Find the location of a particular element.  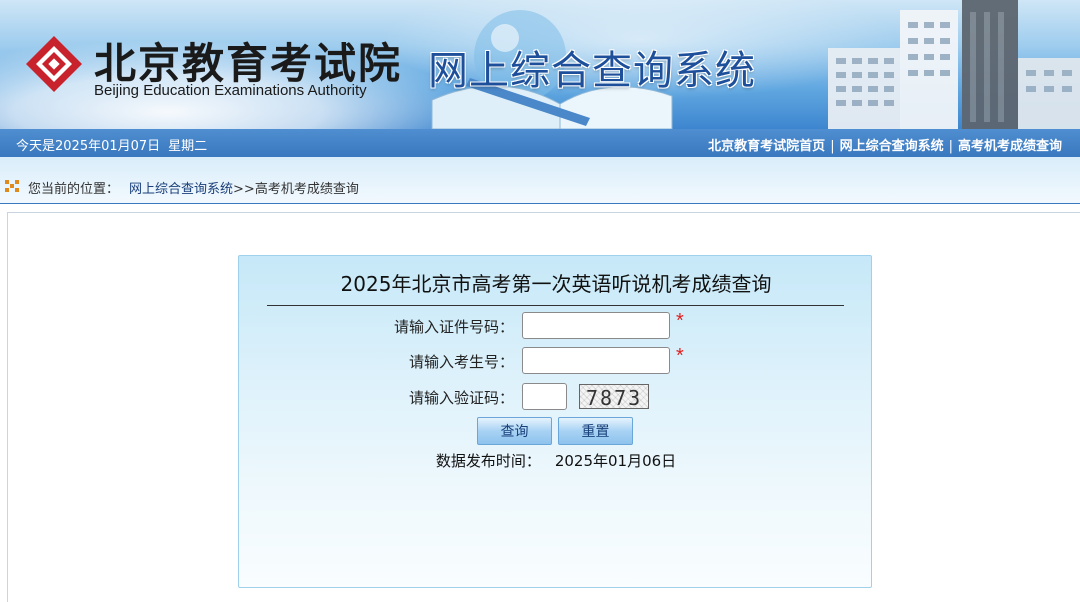

logo-icon is located at coordinates (54, 64).